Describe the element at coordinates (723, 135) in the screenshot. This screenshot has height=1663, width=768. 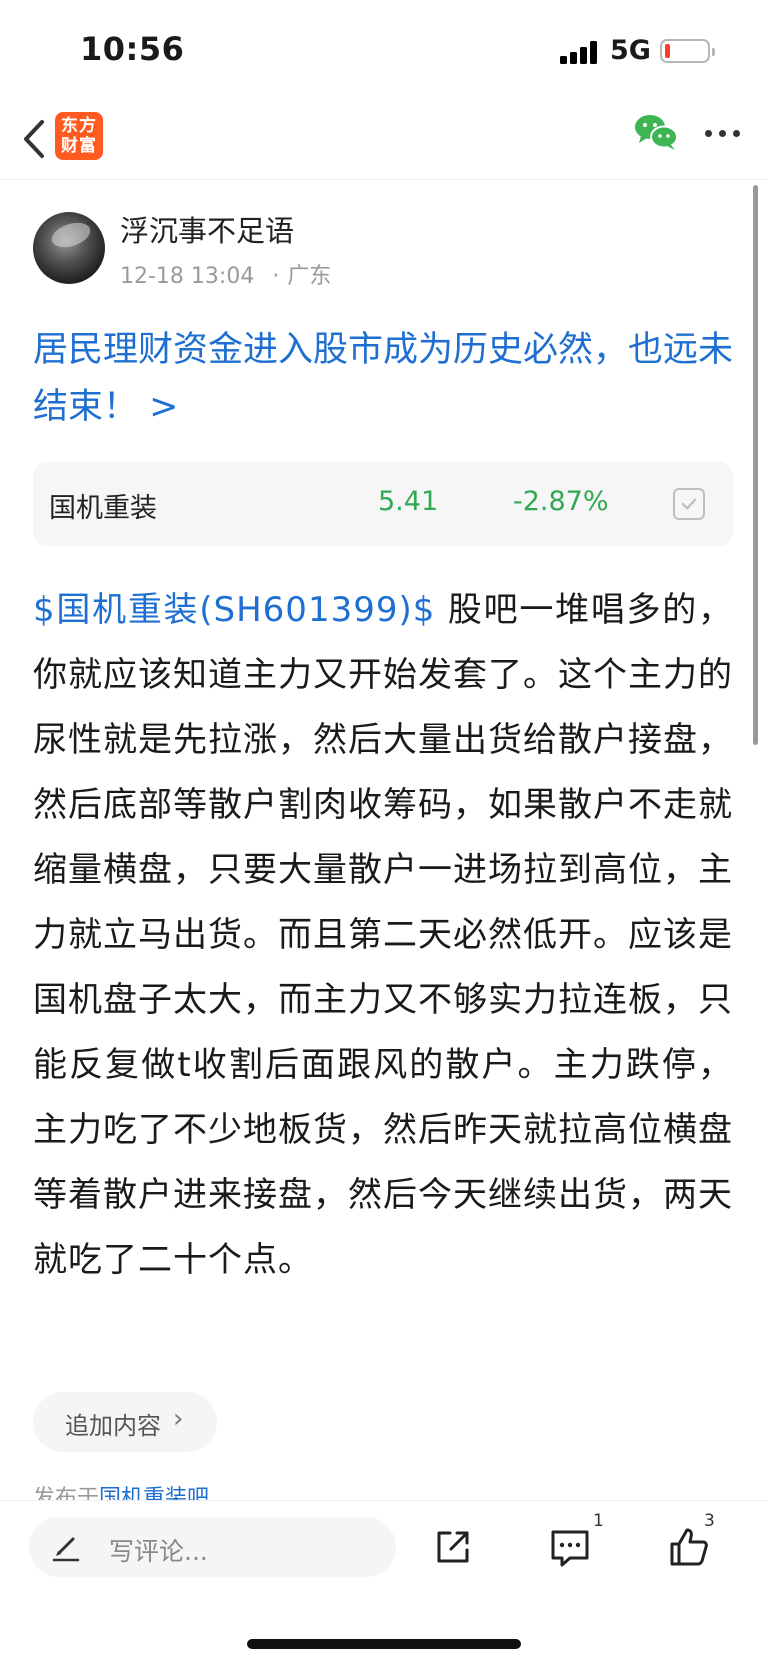
I see `more-icon` at that location.